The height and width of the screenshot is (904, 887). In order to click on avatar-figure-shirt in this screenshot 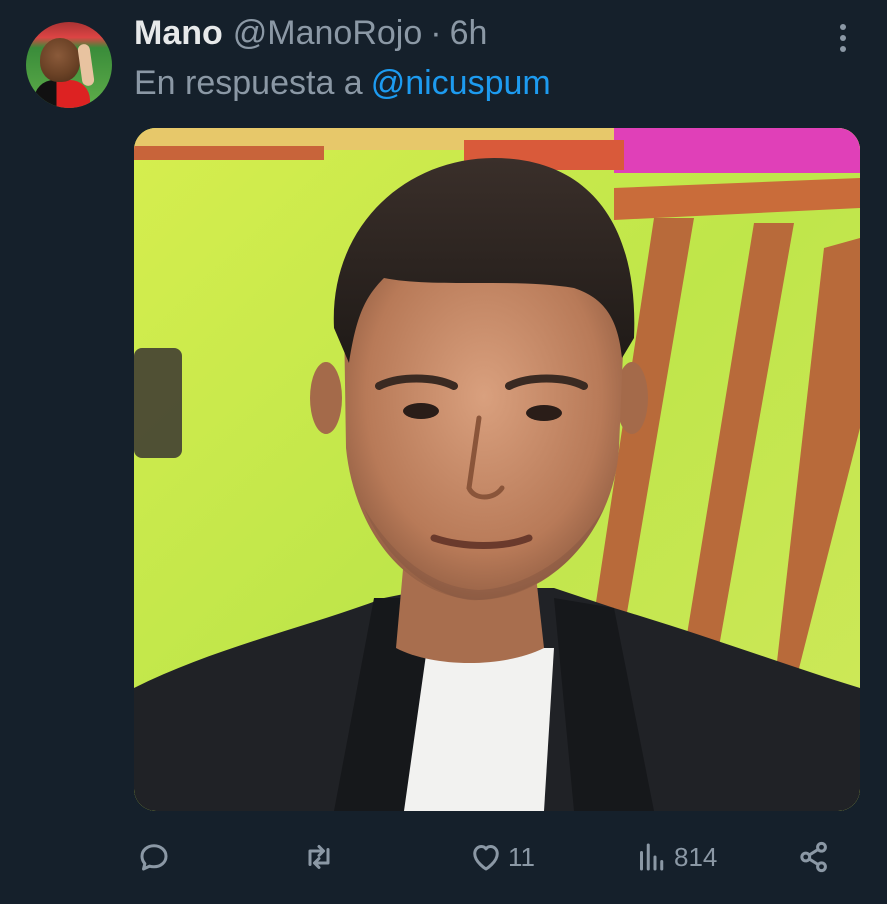, I will do `click(62, 94)`.